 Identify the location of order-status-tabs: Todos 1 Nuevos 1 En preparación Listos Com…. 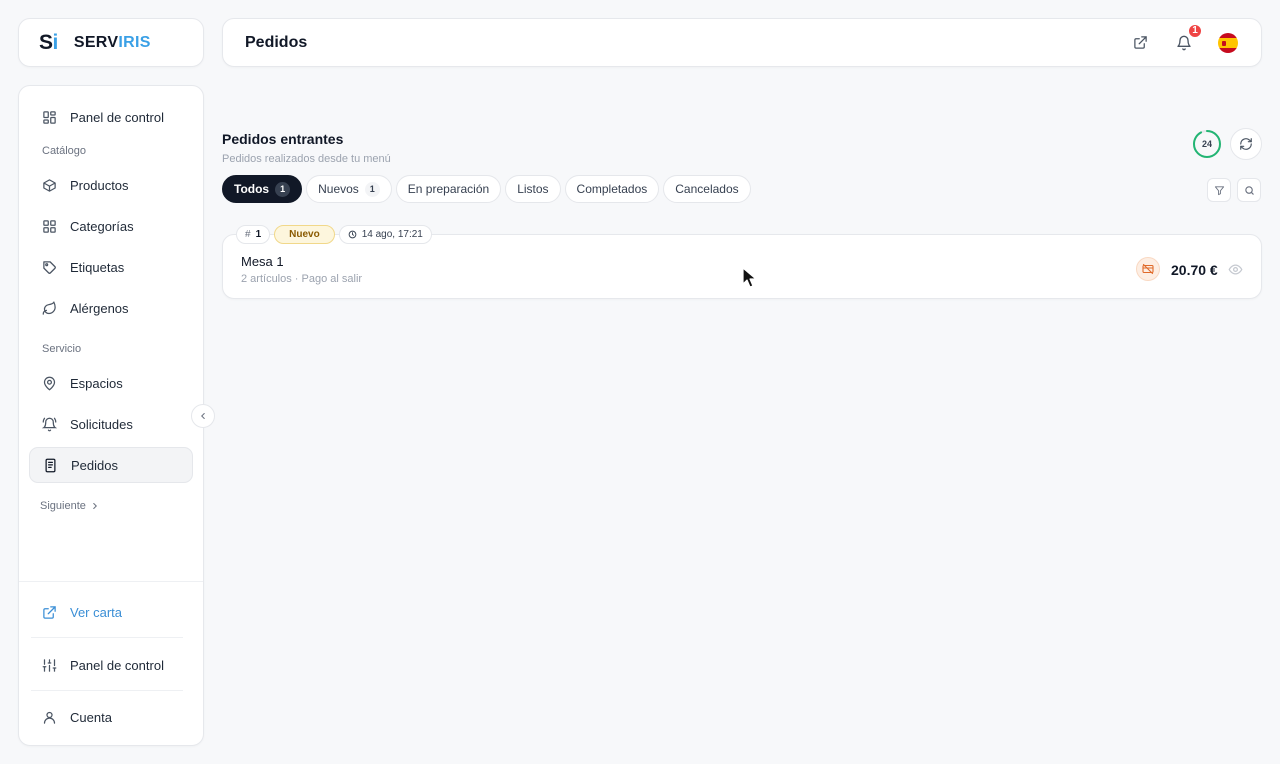
(486, 189).